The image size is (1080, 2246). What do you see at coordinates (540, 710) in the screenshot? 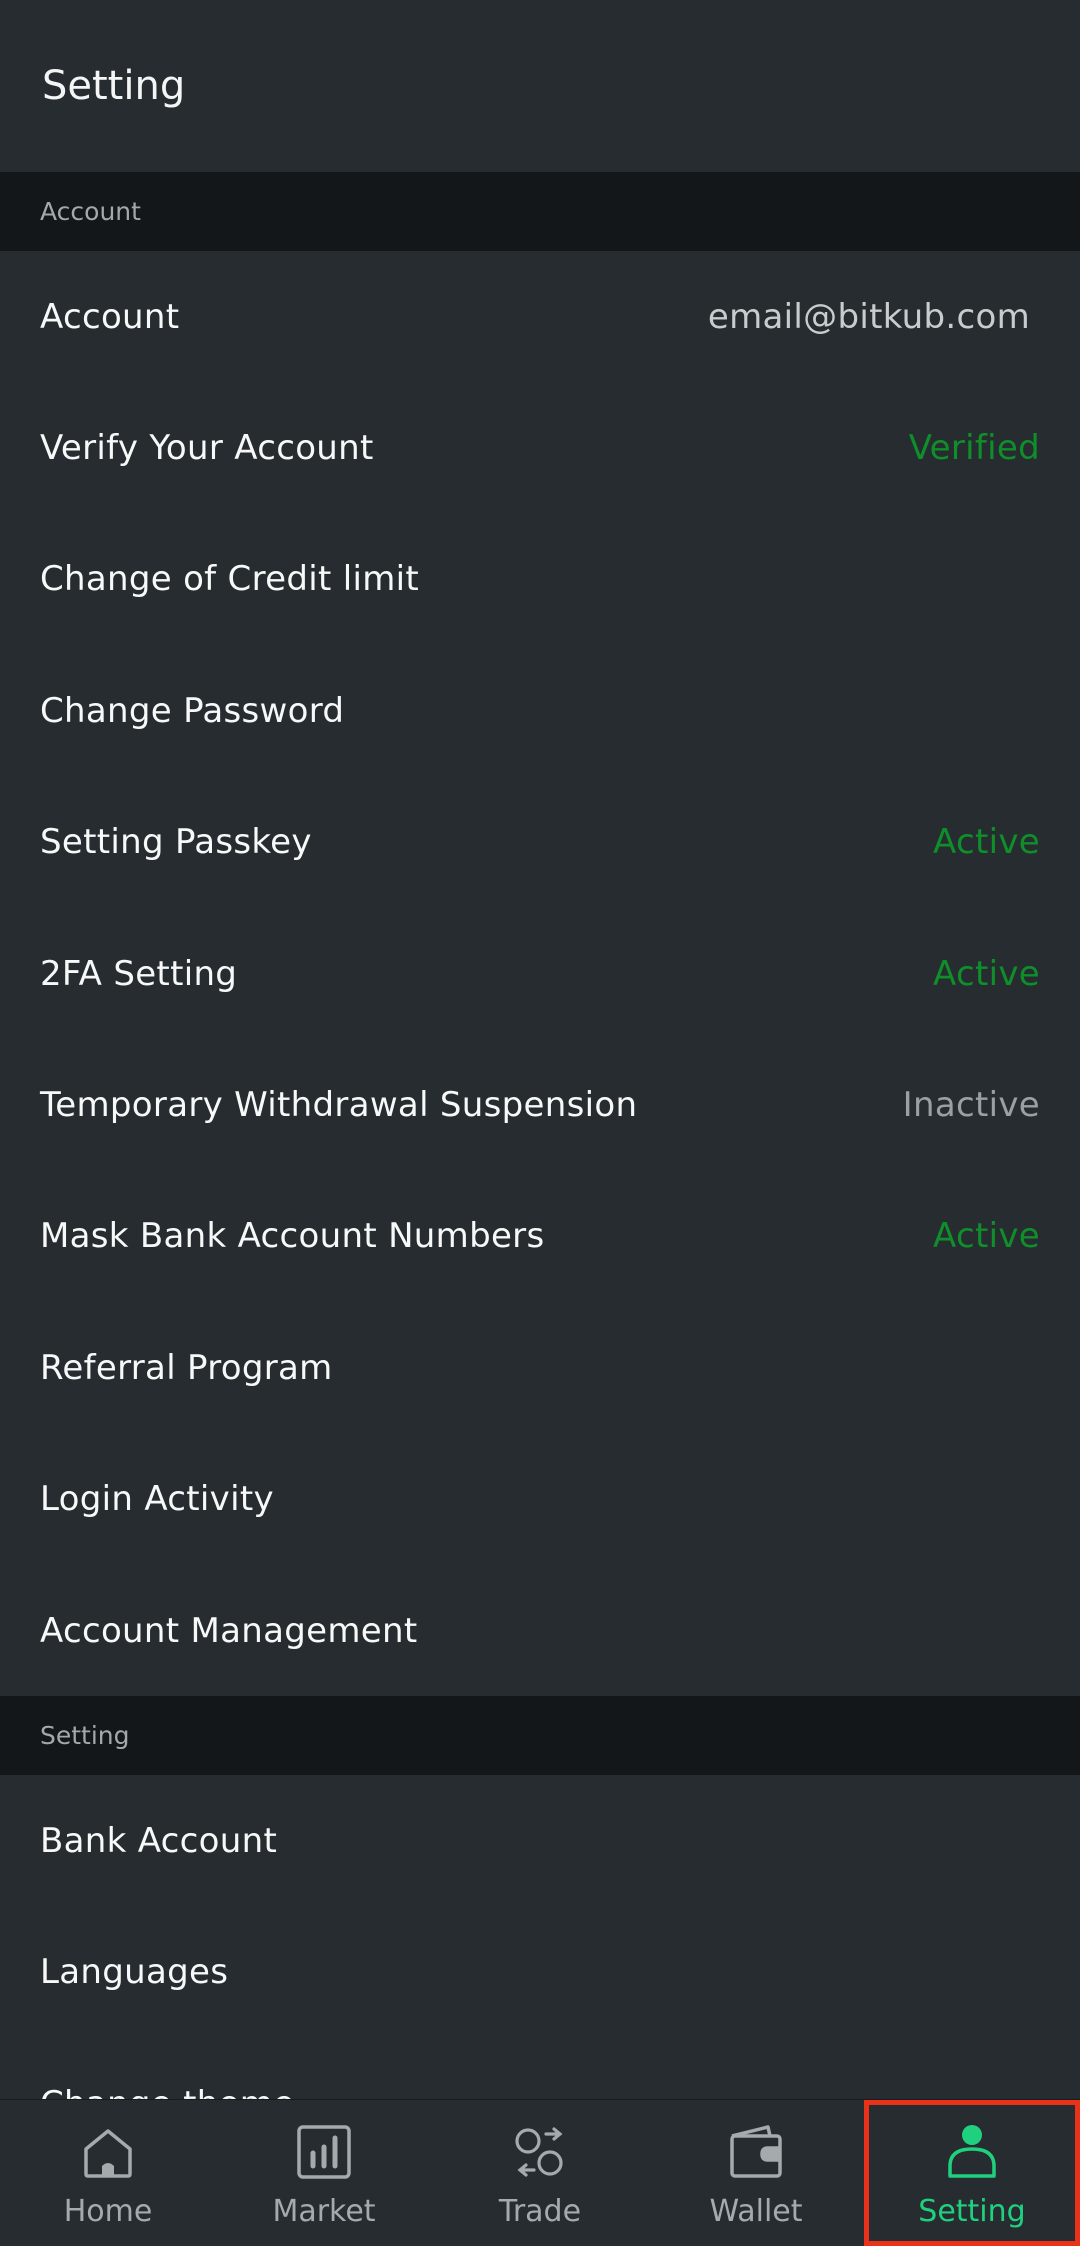
I see `row-change-password: Change Password` at bounding box center [540, 710].